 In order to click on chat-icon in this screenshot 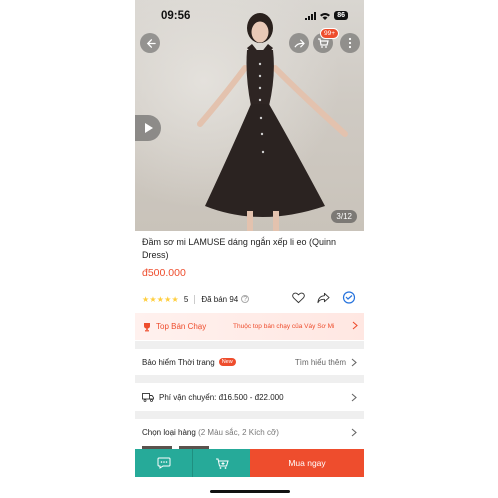, I will do `click(163, 463)`.